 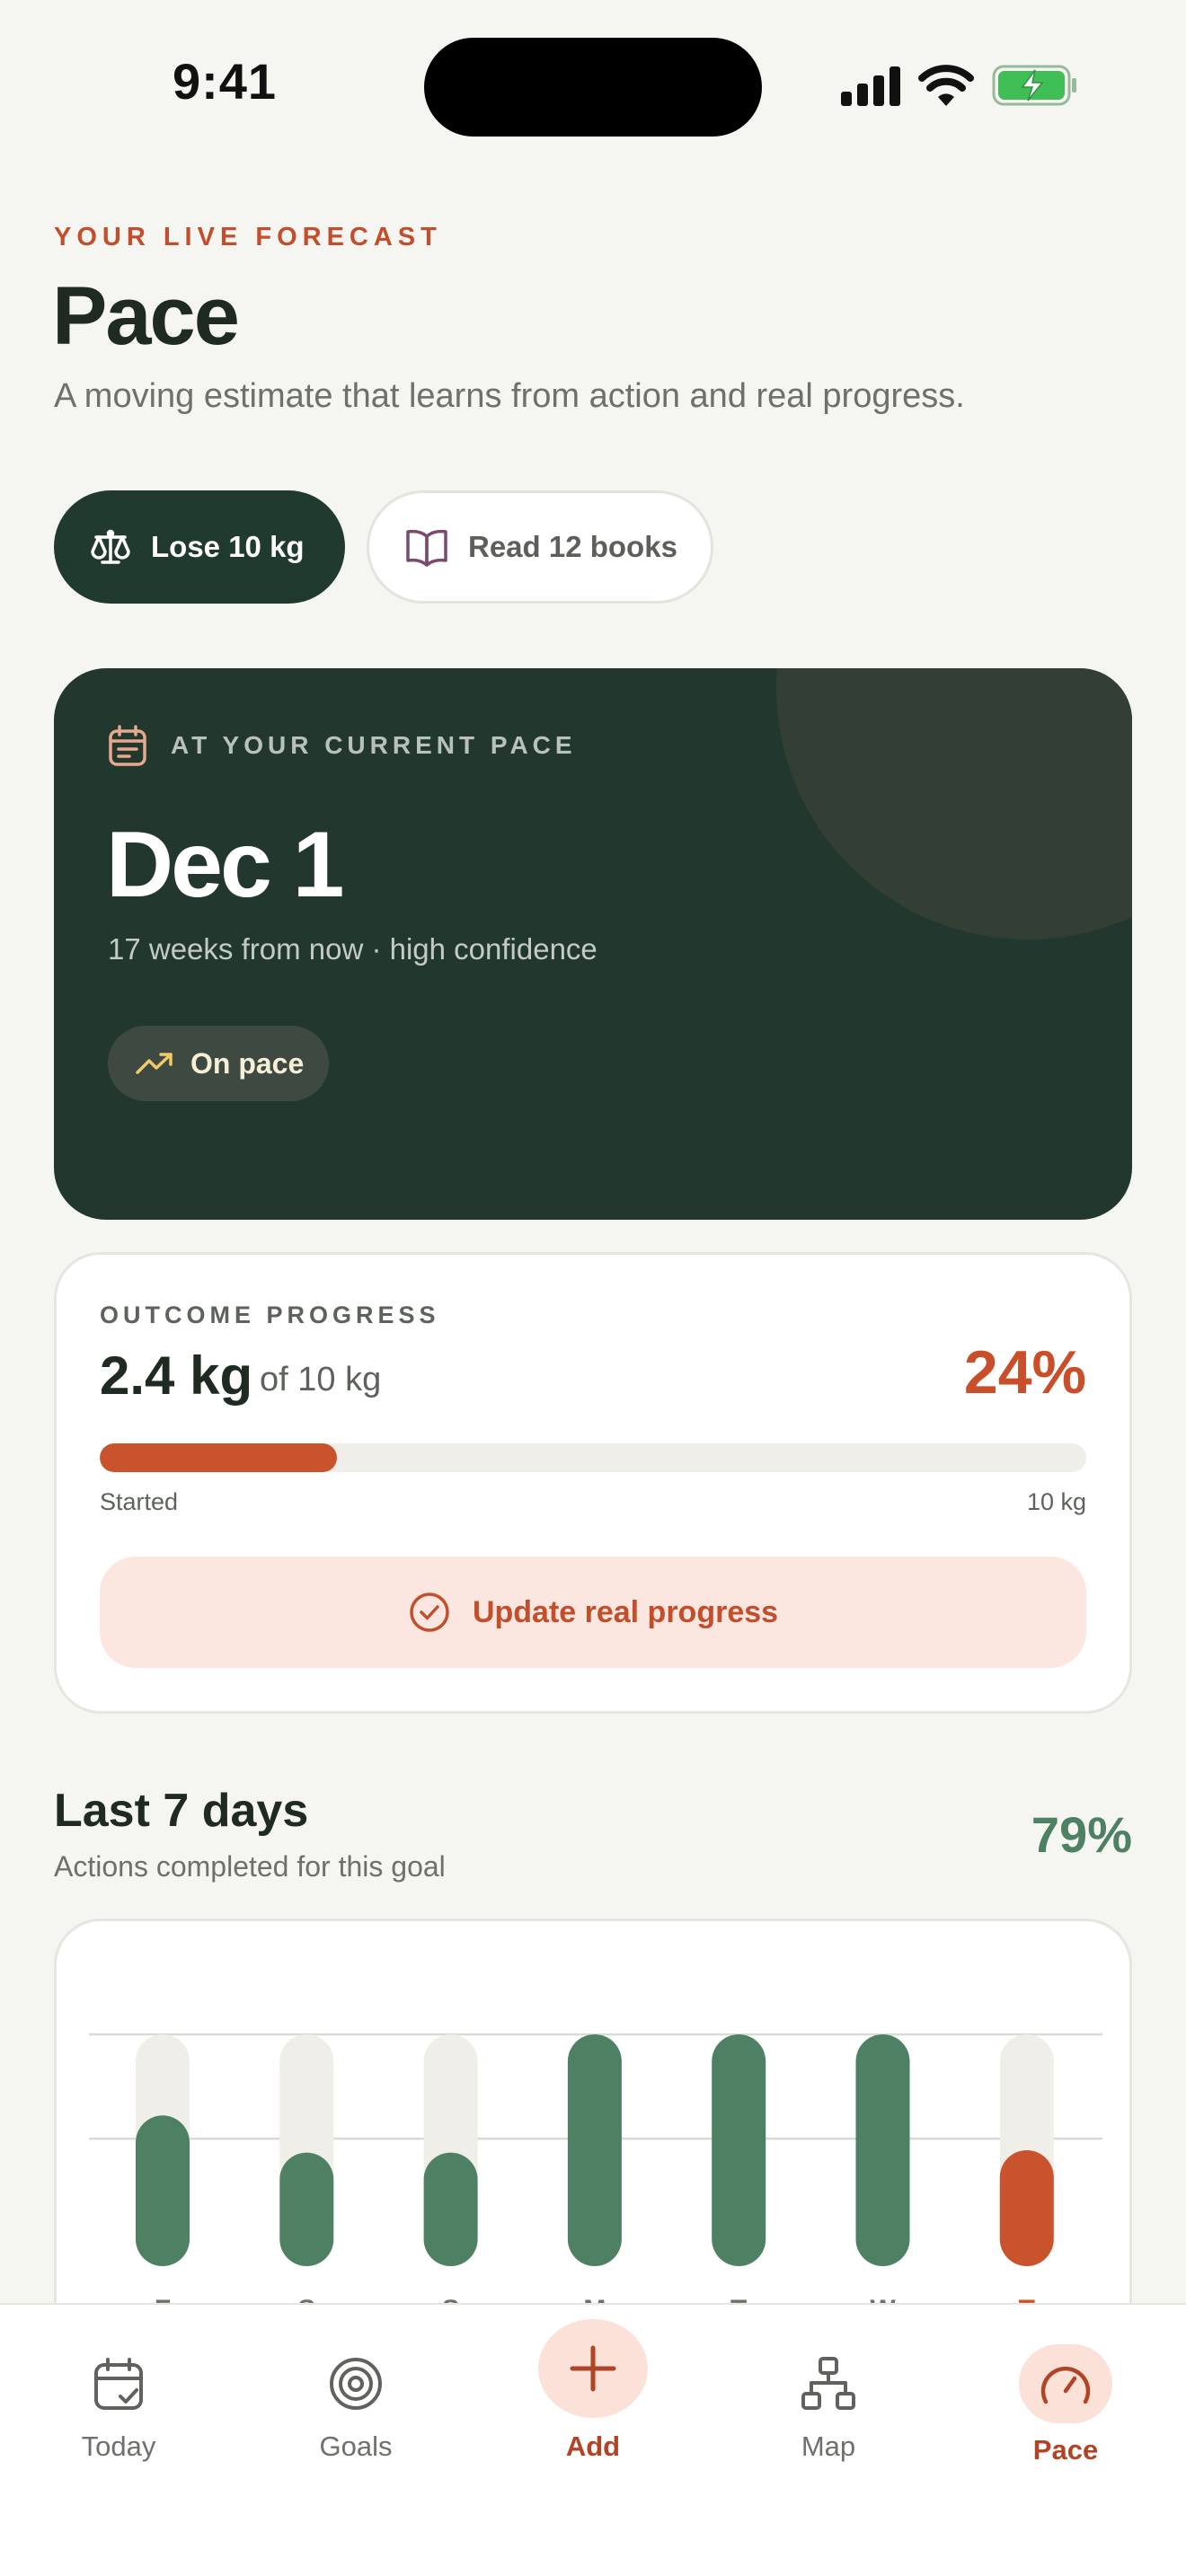 What do you see at coordinates (146, 316) in the screenshot?
I see `page-title: Pace` at bounding box center [146, 316].